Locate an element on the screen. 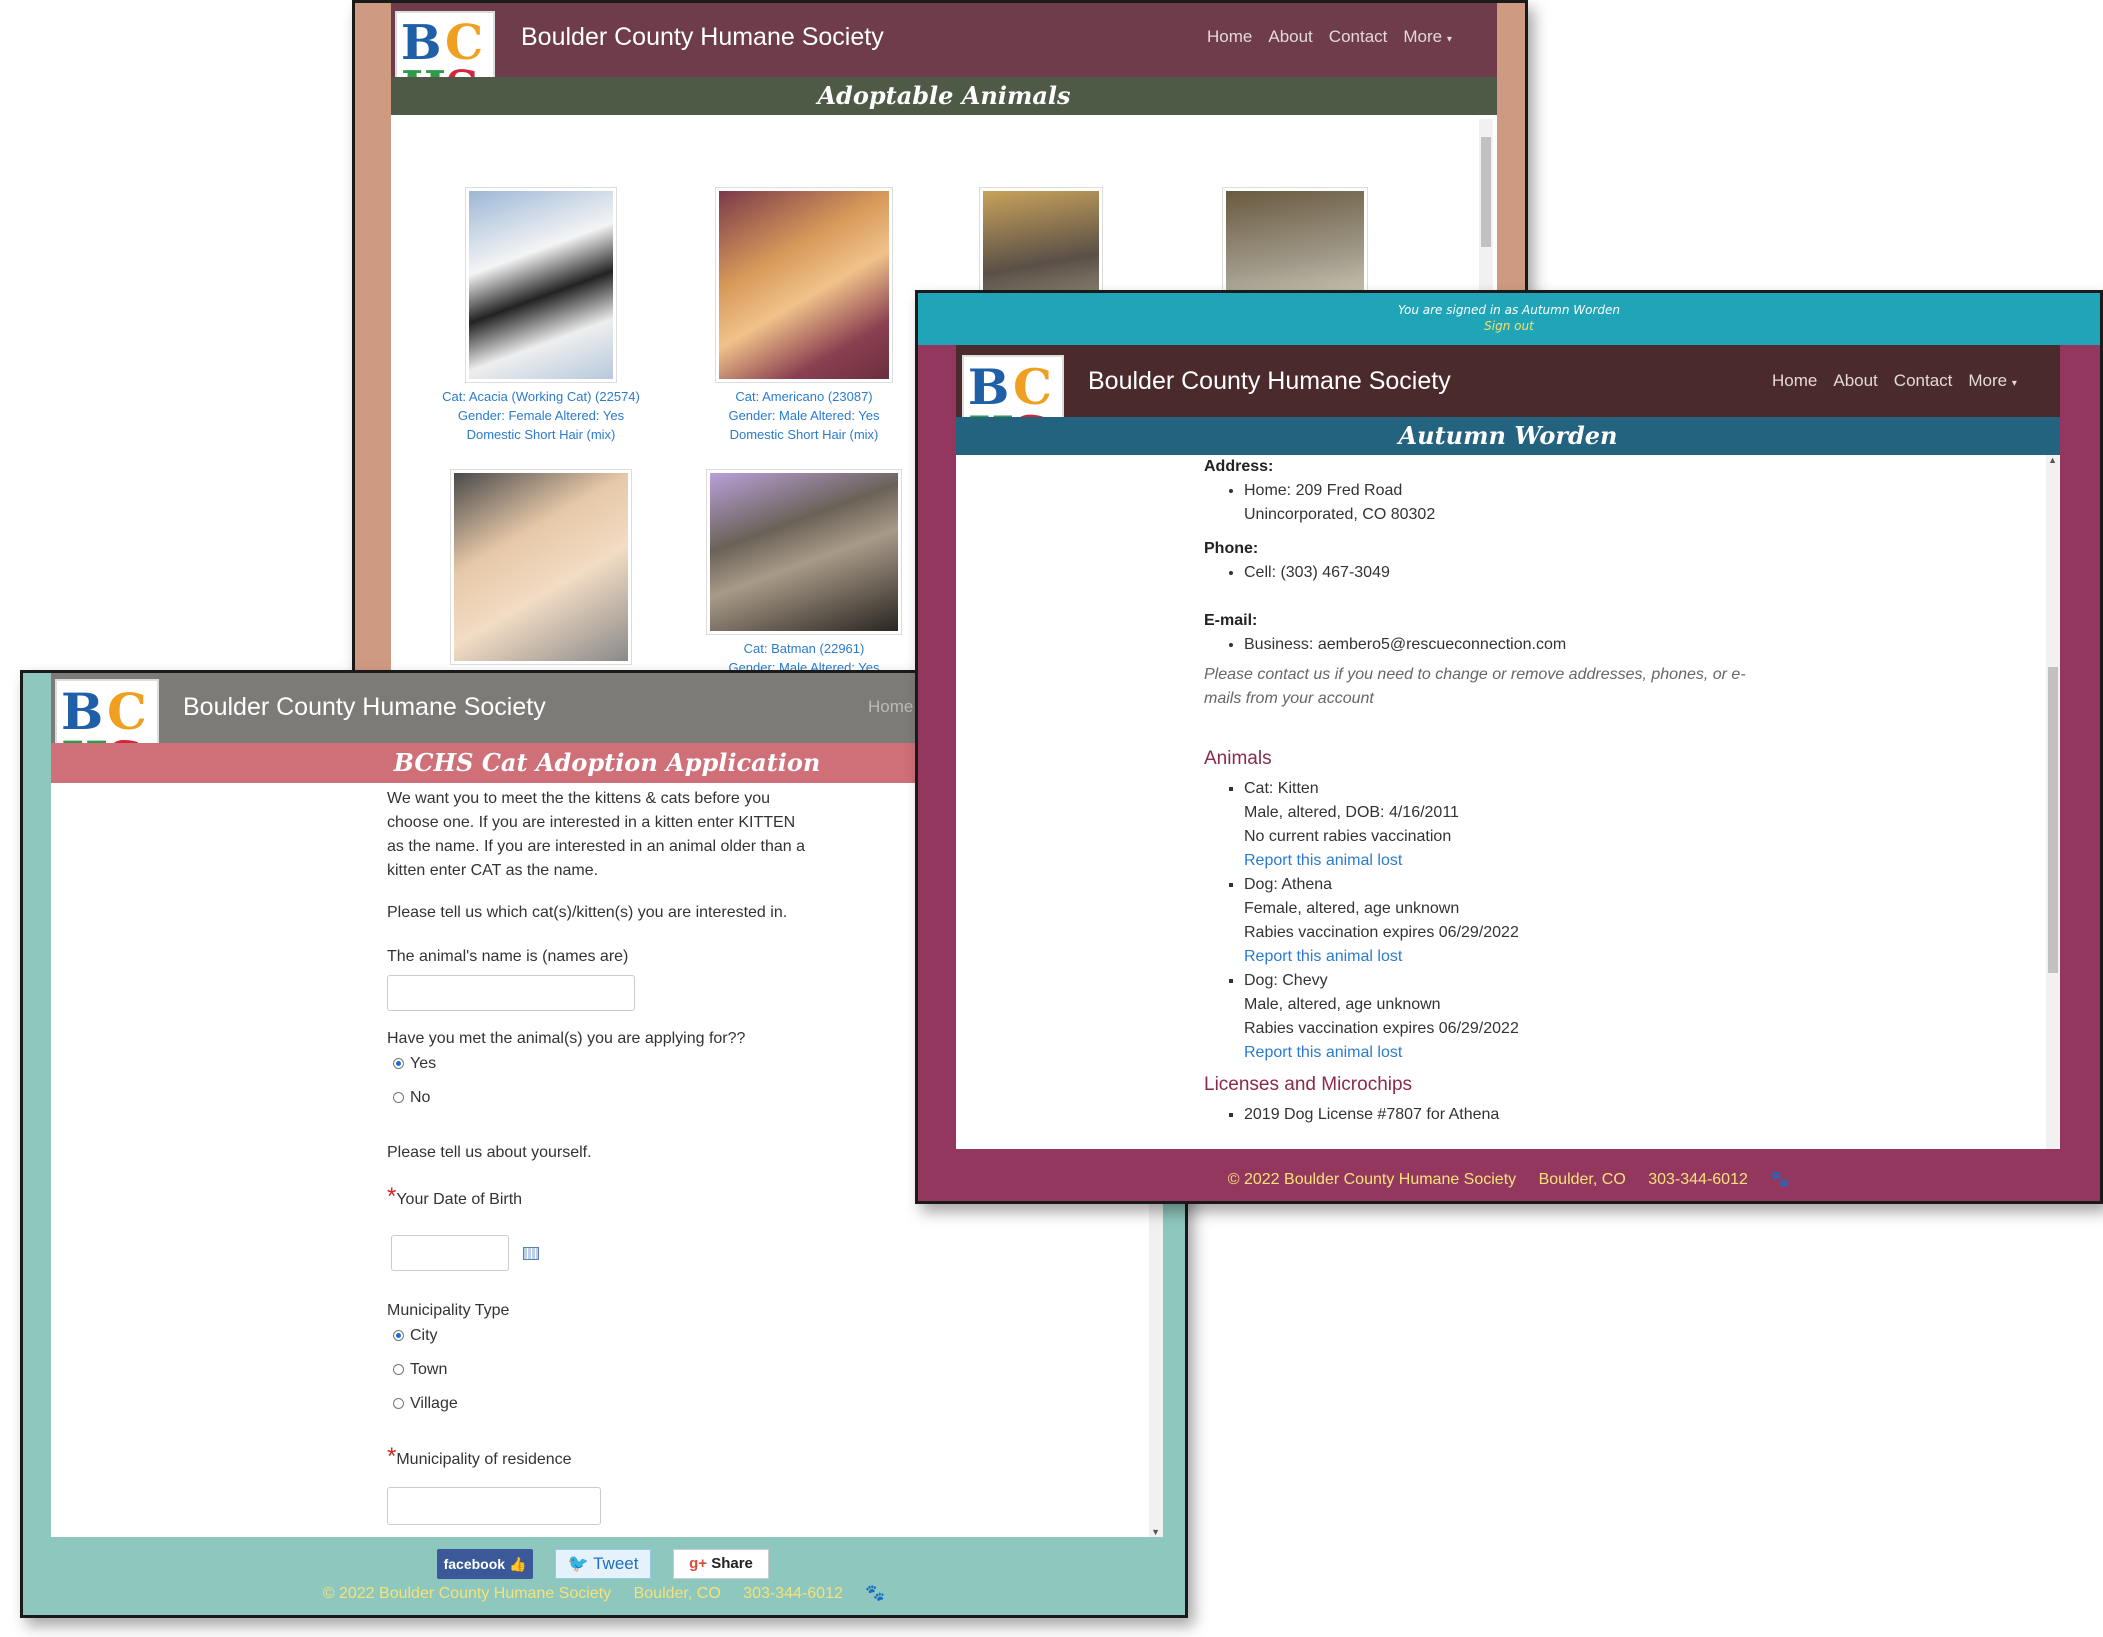 The height and width of the screenshot is (1637, 2103). google-plus-icon: g+ is located at coordinates (698, 1563).